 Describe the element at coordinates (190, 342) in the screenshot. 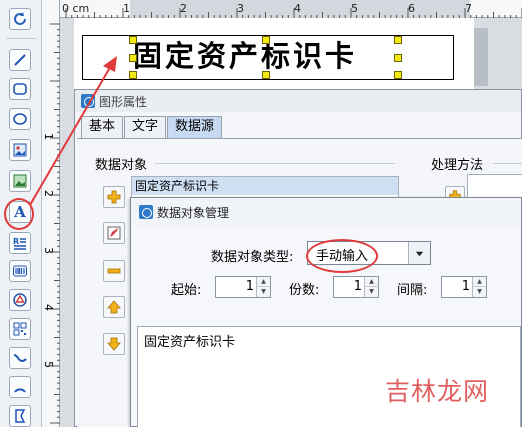

I see `content-text: 固定资产标识卡` at that location.